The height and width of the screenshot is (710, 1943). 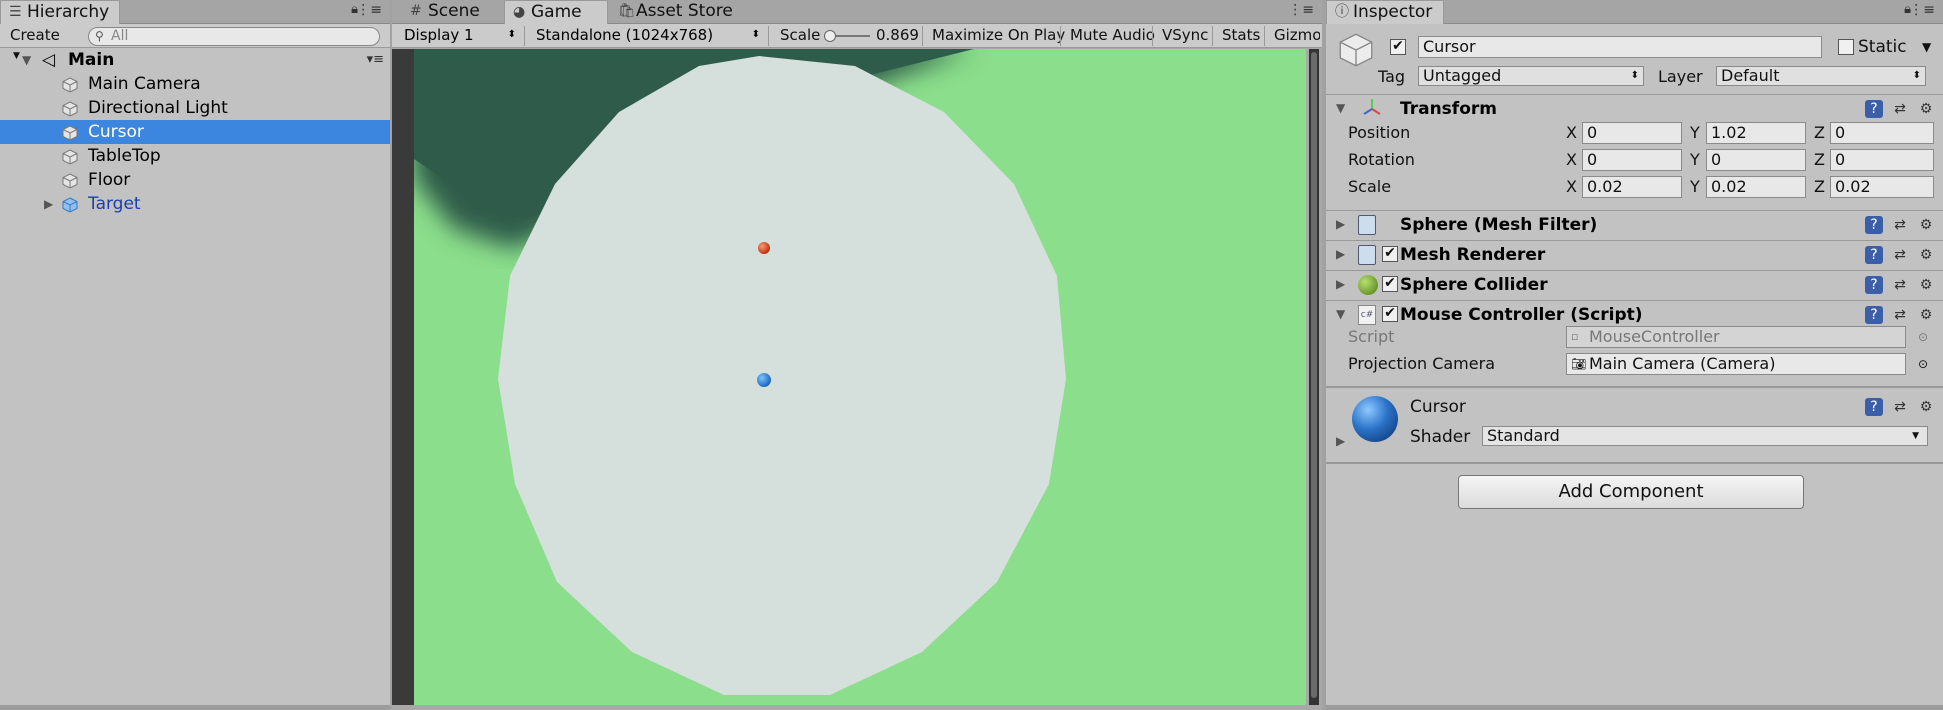 I want to click on stats-toggle: Stats, so click(x=1241, y=36).